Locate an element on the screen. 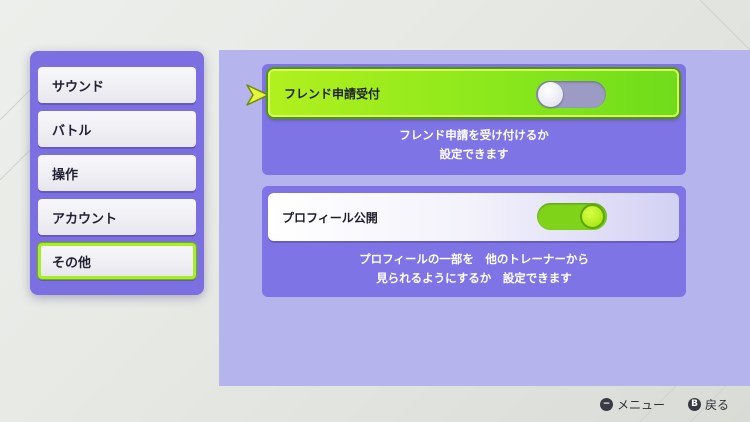 The width and height of the screenshot is (750, 422). back-hint: B 戻る is located at coordinates (708, 404).